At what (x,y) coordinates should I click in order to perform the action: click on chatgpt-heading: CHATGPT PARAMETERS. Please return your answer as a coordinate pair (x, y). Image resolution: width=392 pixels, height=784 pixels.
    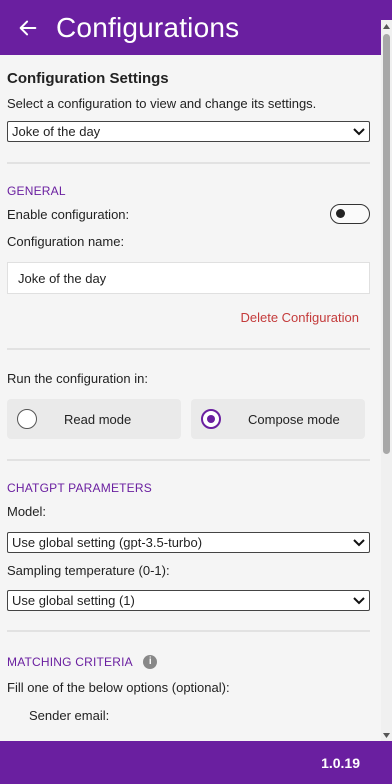
    Looking at the image, I should click on (79, 488).